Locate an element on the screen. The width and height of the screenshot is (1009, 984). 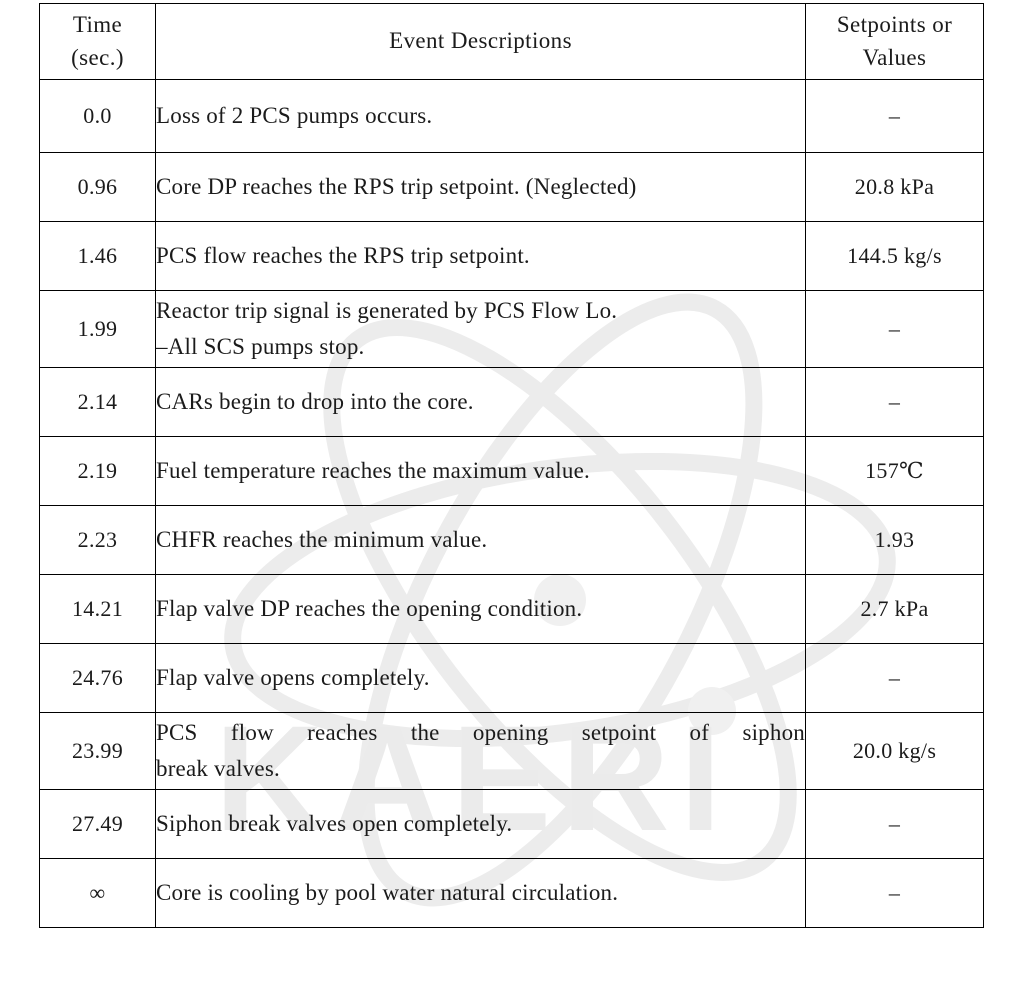
value-text: 2.7 kPa is located at coordinates (894, 608).